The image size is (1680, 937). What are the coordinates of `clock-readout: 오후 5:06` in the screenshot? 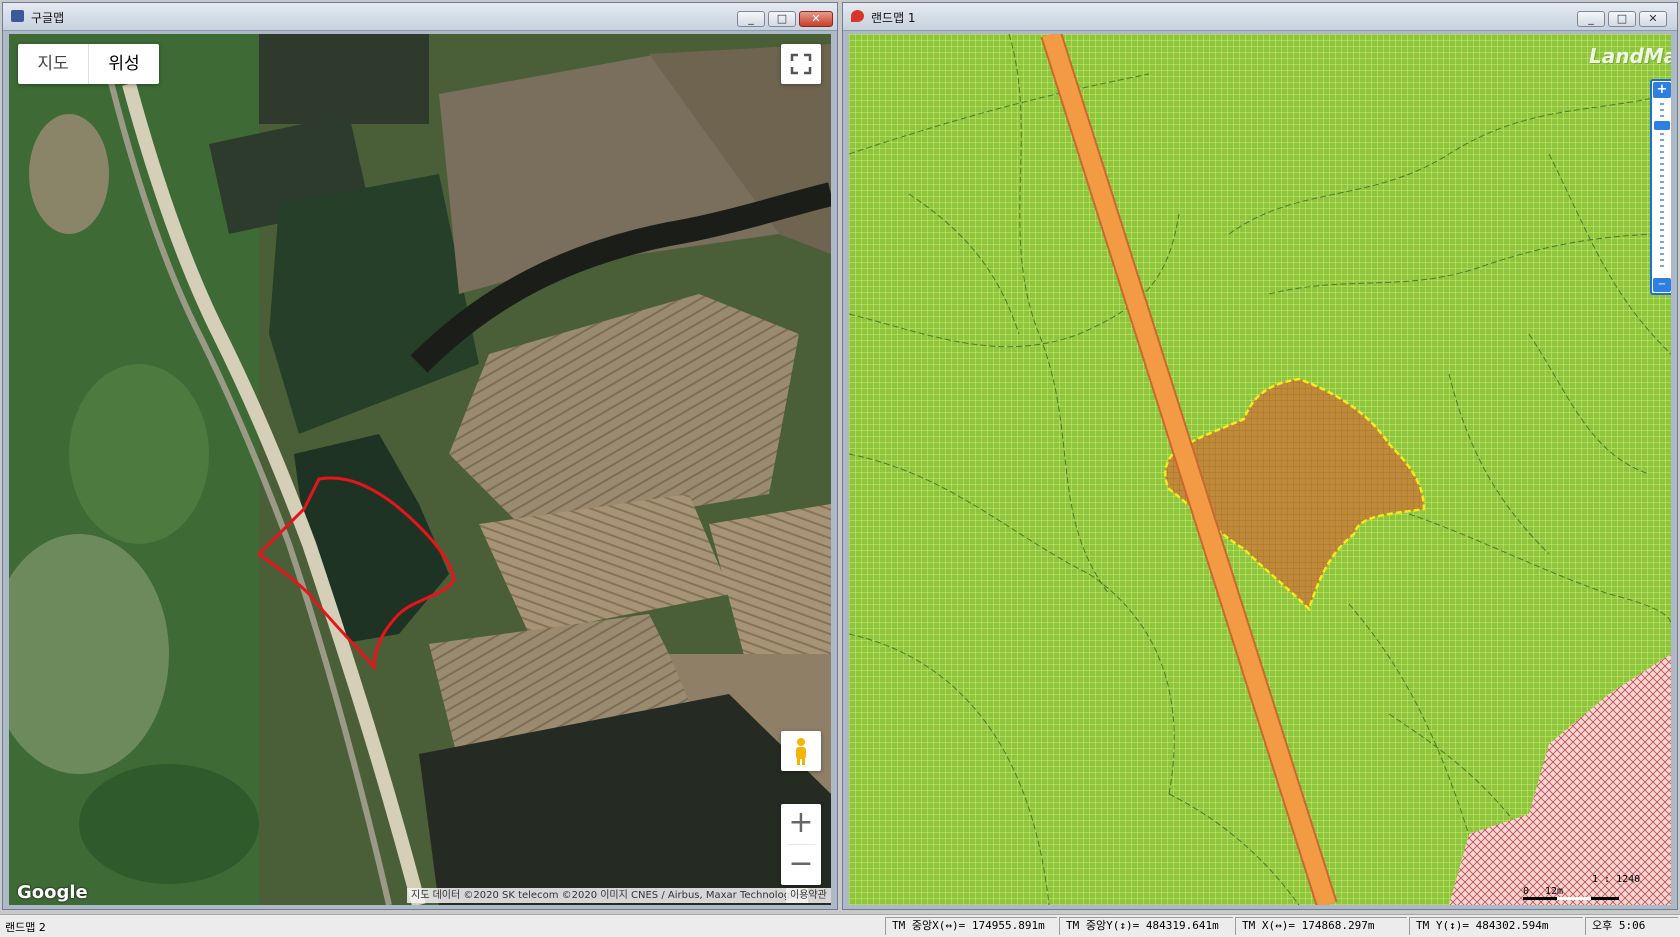 It's located at (1631, 926).